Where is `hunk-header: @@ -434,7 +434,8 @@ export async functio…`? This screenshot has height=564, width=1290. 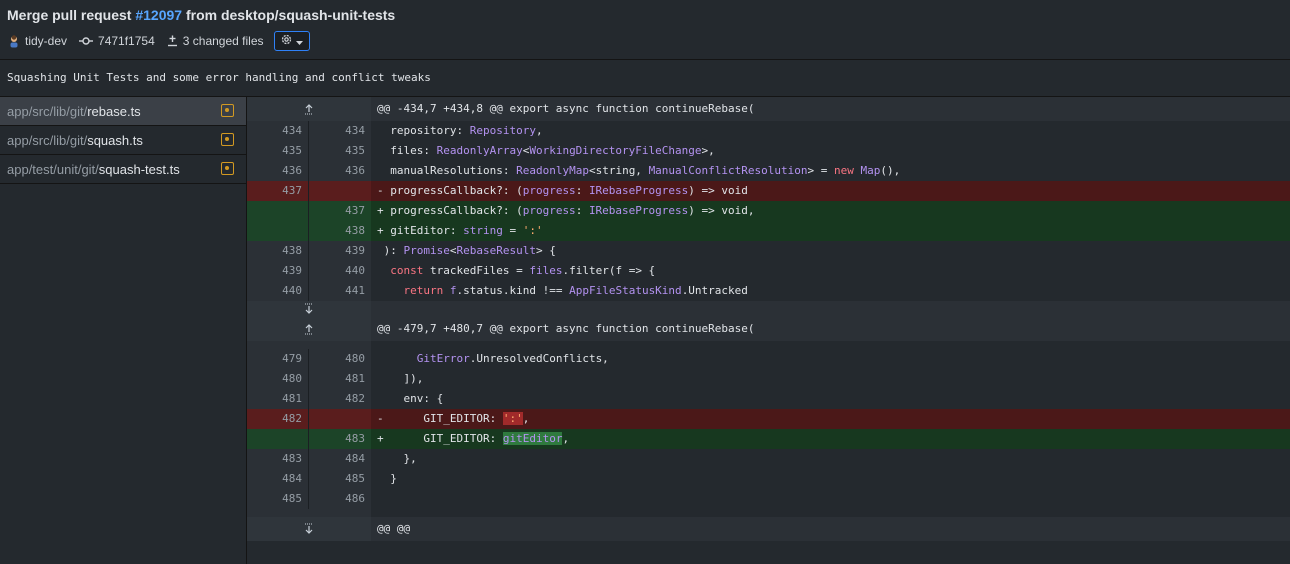 hunk-header: @@ -434,7 +434,8 @@ export async functio… is located at coordinates (768, 109).